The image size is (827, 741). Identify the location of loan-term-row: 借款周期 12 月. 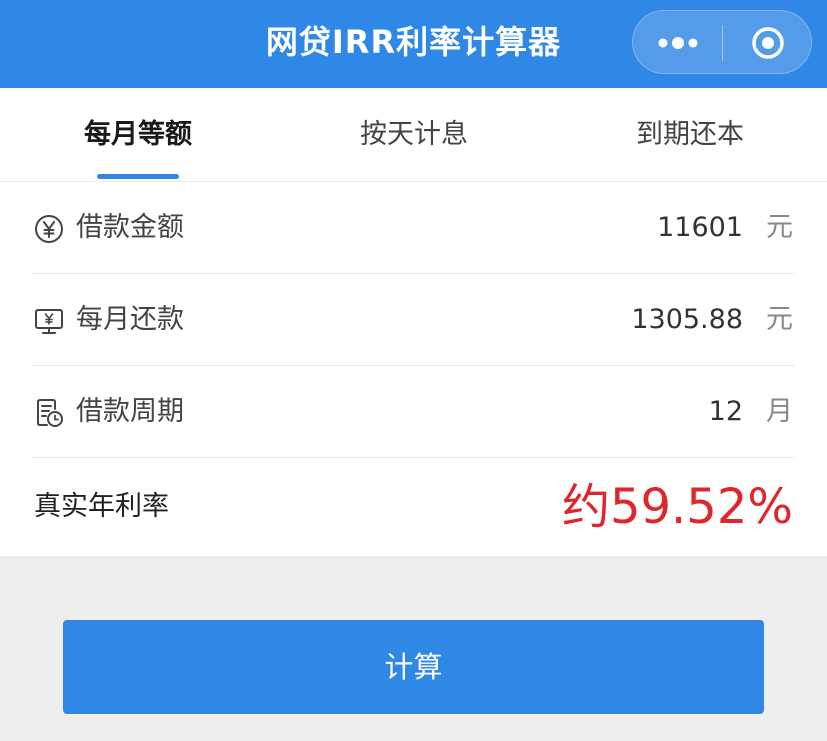
(413, 412).